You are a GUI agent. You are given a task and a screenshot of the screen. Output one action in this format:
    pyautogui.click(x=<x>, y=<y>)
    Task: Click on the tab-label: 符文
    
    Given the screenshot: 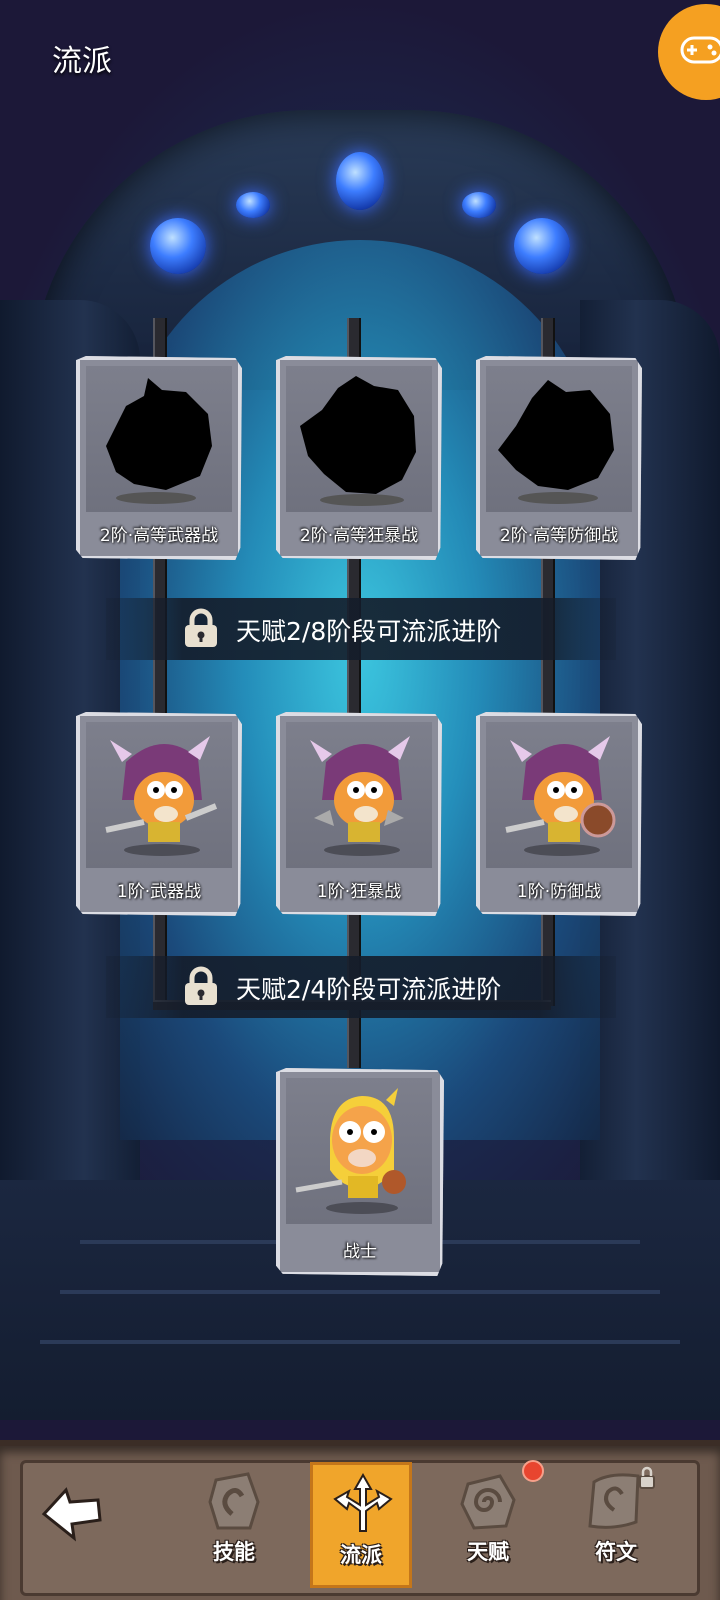 What is the action you would take?
    pyautogui.click(x=616, y=1552)
    